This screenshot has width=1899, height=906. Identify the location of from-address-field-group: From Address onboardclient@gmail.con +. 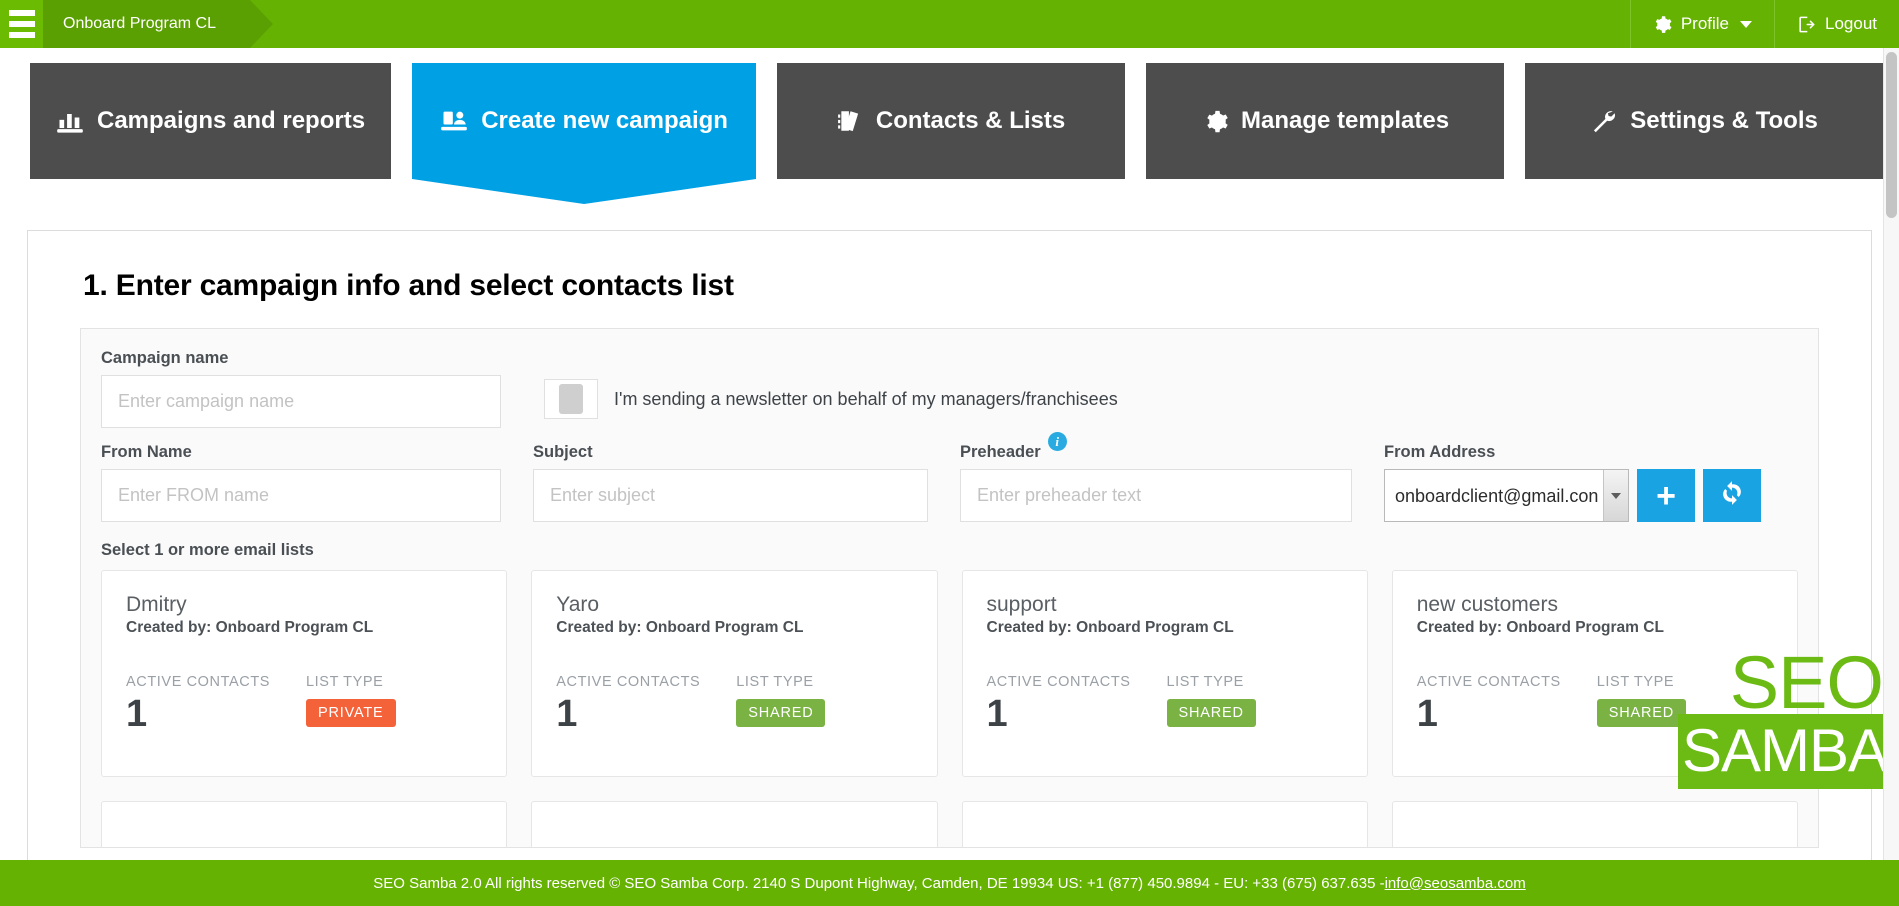
(1591, 482).